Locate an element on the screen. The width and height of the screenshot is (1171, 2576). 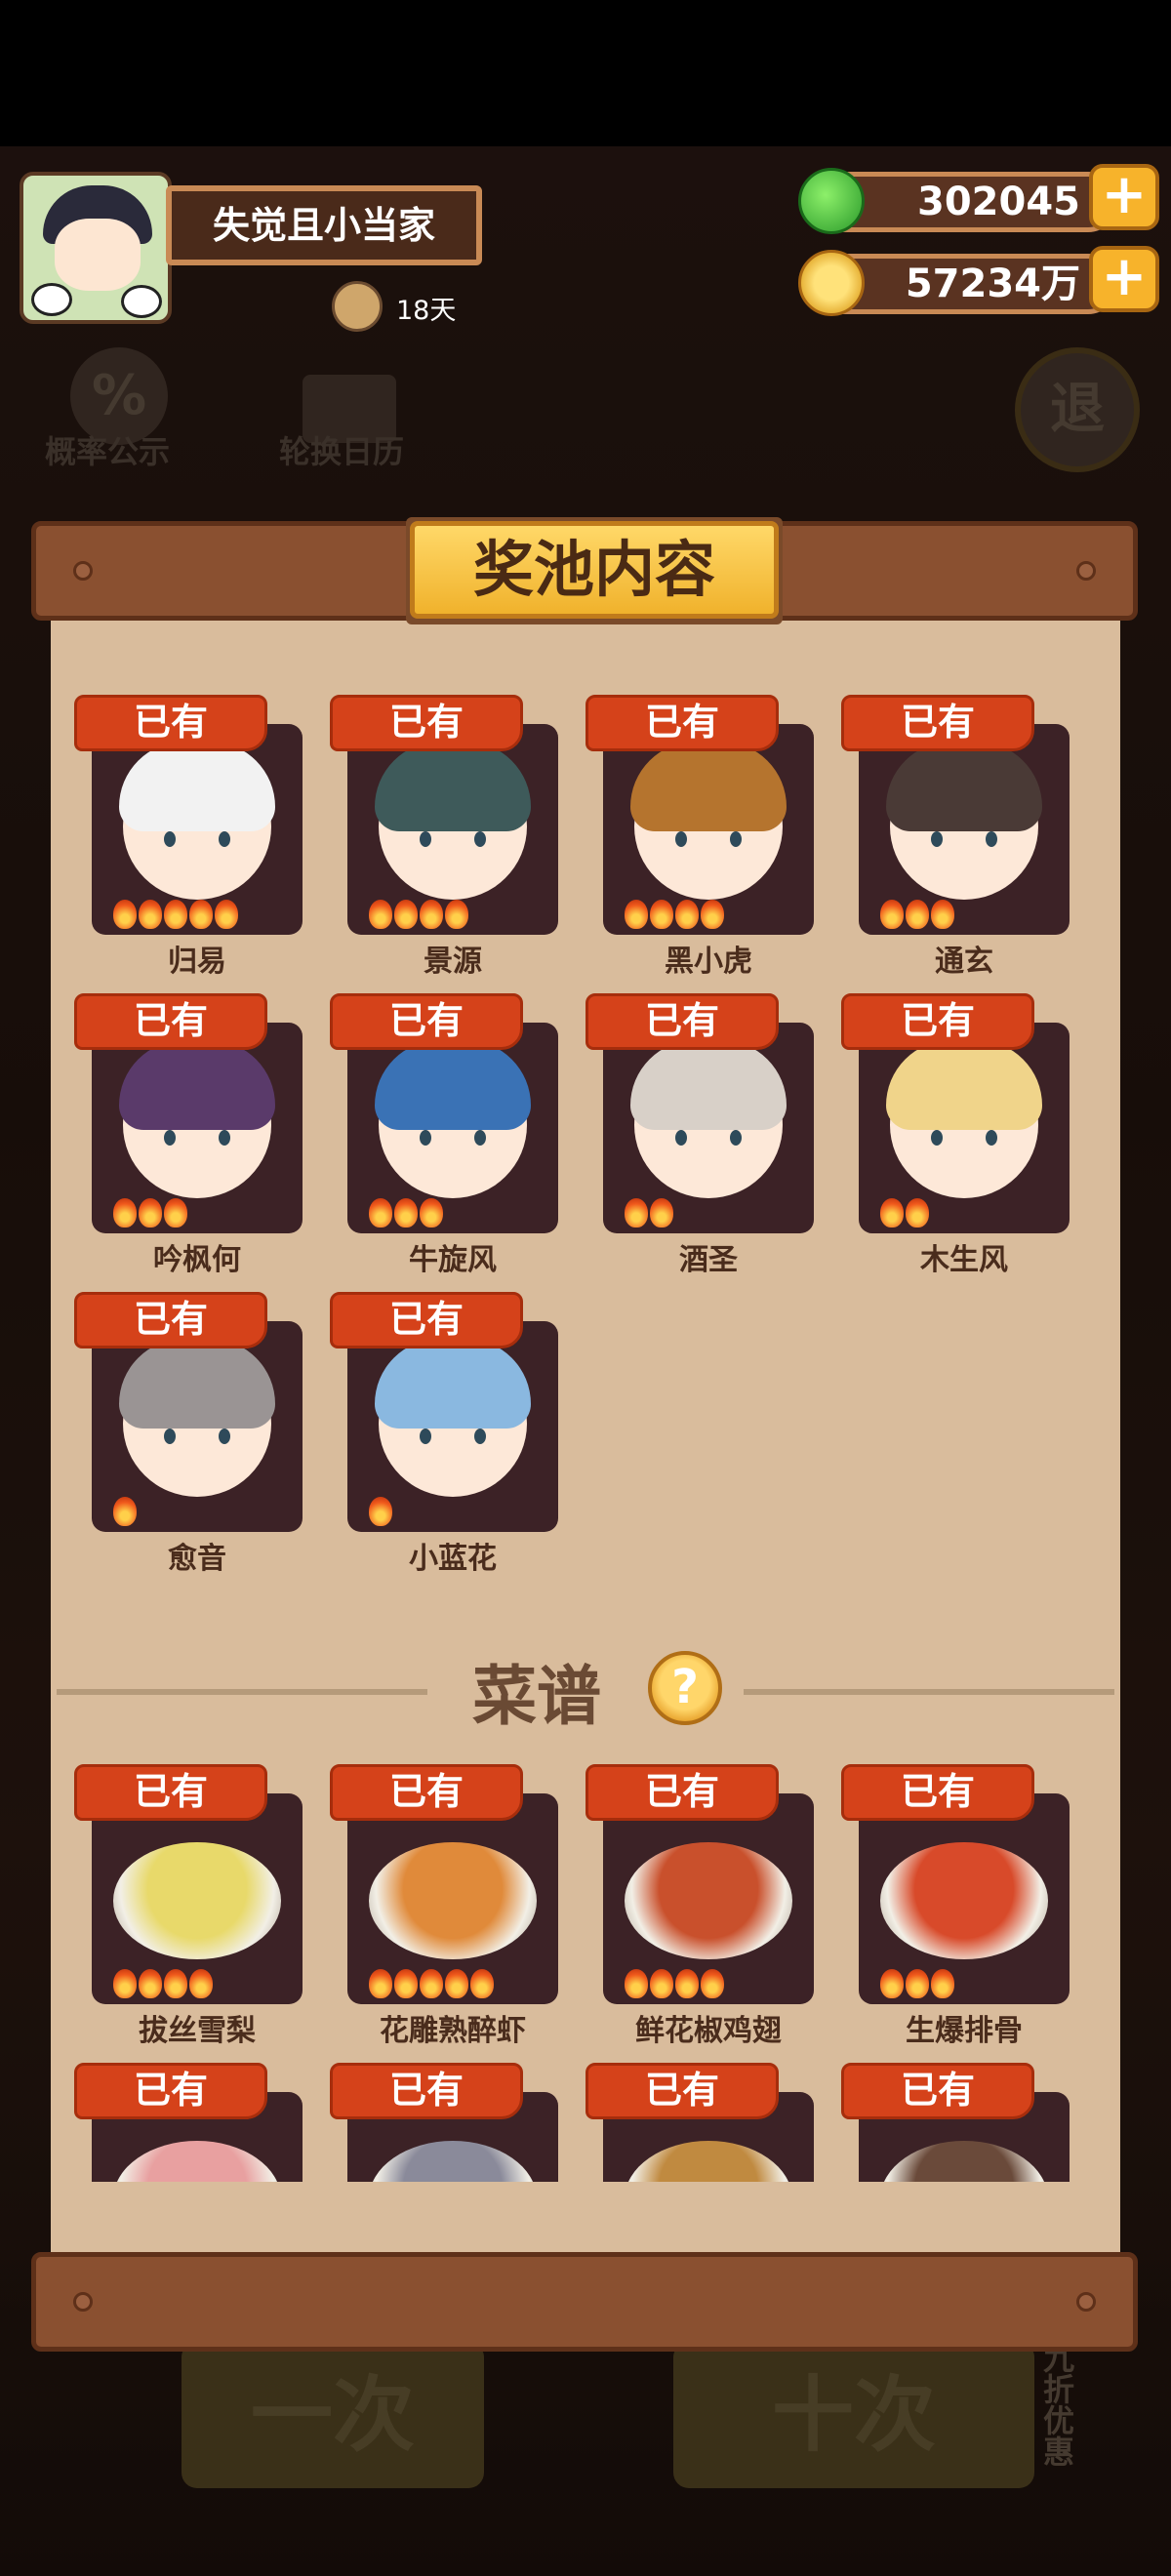
panda-icon is located at coordinates (51, 299).